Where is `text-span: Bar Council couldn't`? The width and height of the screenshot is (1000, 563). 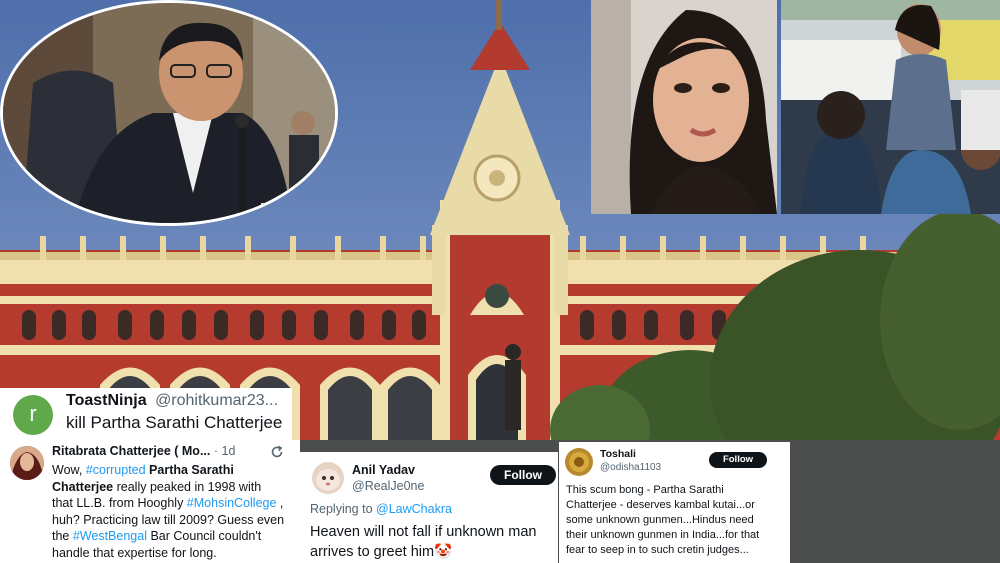 text-span: Bar Council couldn't is located at coordinates (204, 536).